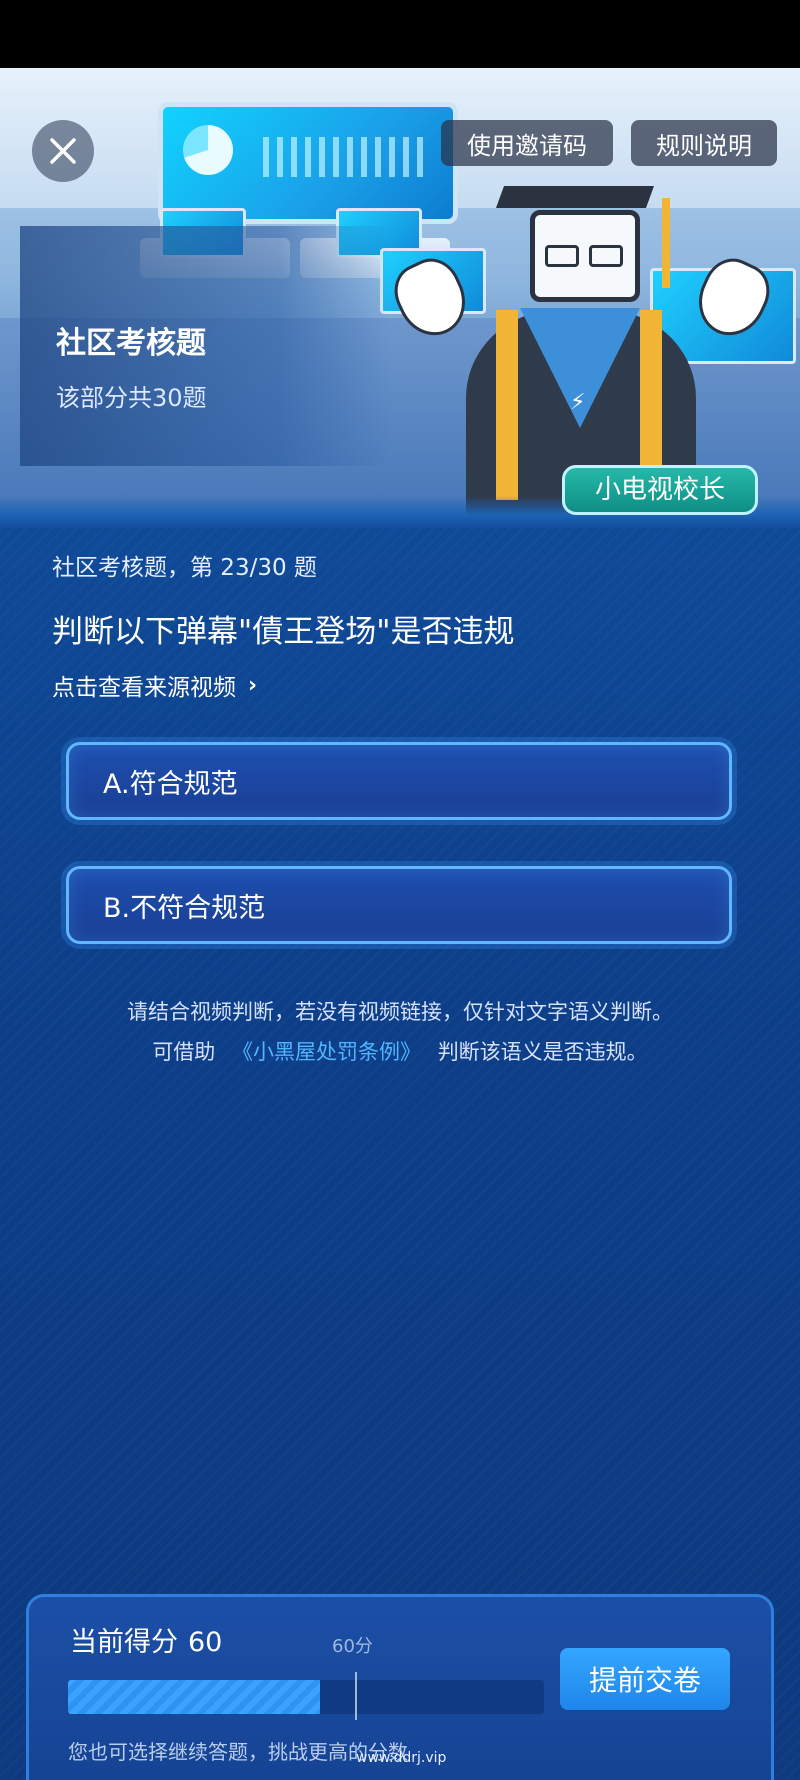  I want to click on score-progress-bar, so click(306, 1697).